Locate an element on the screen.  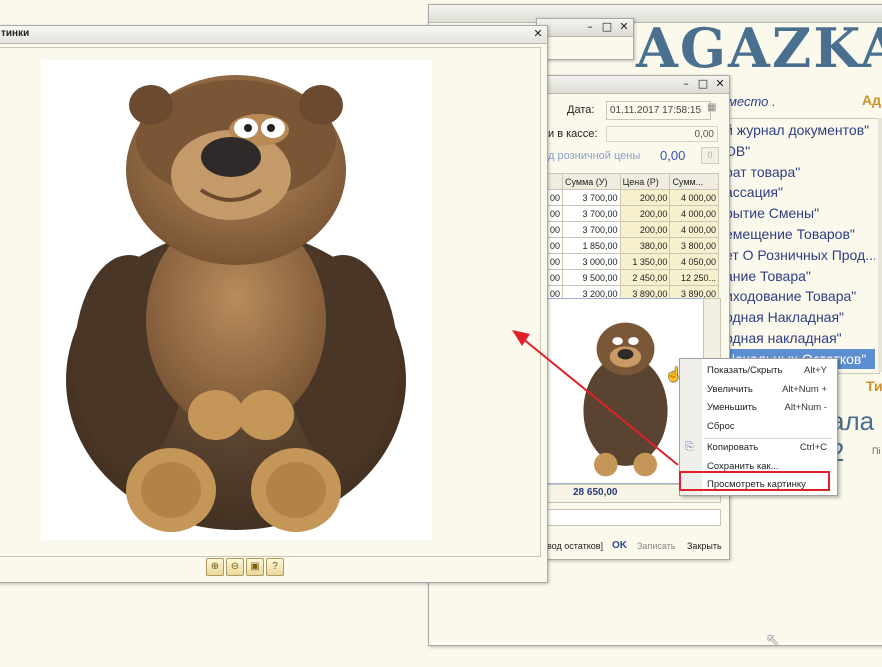
table-header-cell: Цена (Р) is located at coordinates (645, 181).